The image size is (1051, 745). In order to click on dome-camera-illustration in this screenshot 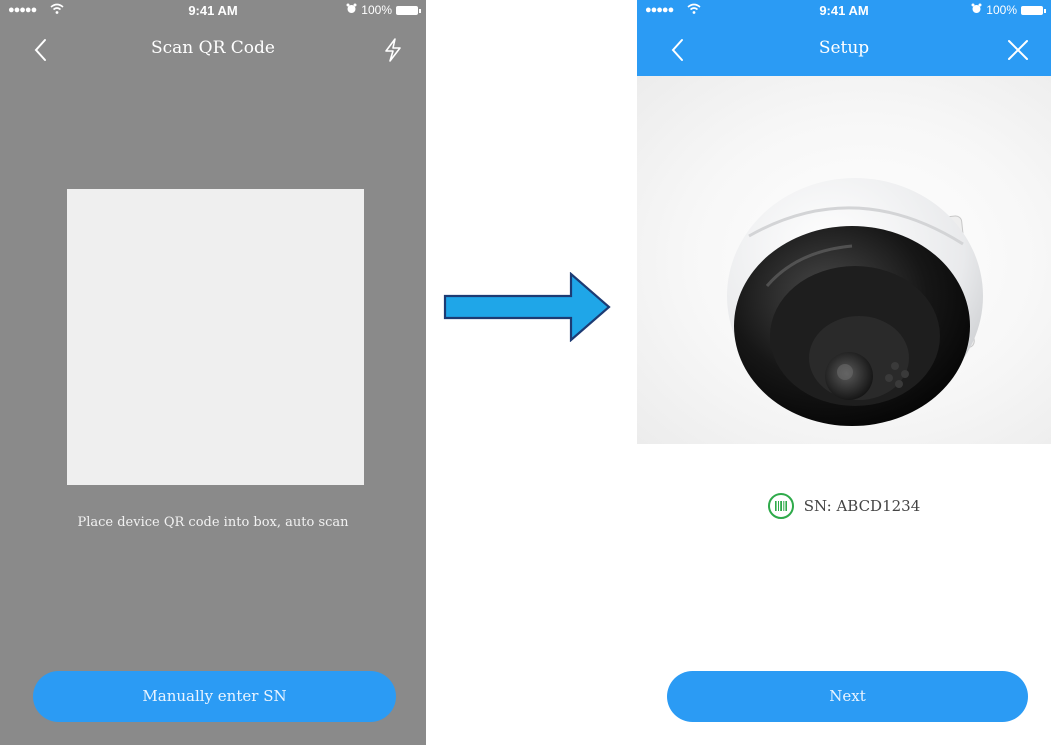, I will do `click(855, 302)`.